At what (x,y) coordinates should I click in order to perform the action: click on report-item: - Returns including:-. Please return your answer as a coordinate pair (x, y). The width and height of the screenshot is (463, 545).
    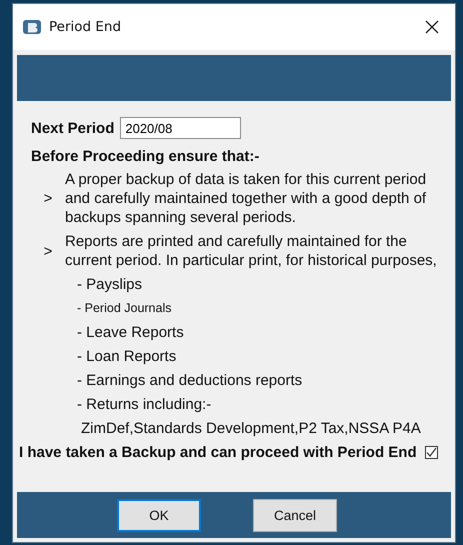
    Looking at the image, I should click on (144, 404).